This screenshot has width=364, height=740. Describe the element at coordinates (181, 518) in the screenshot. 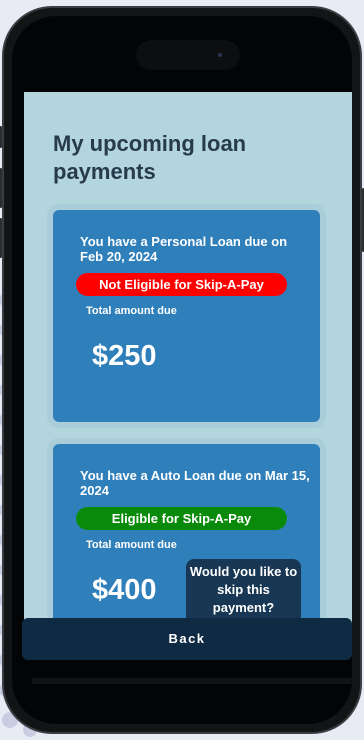

I see `skip-a-pay-status-badge: Eligible for Skip-A-Pay` at that location.